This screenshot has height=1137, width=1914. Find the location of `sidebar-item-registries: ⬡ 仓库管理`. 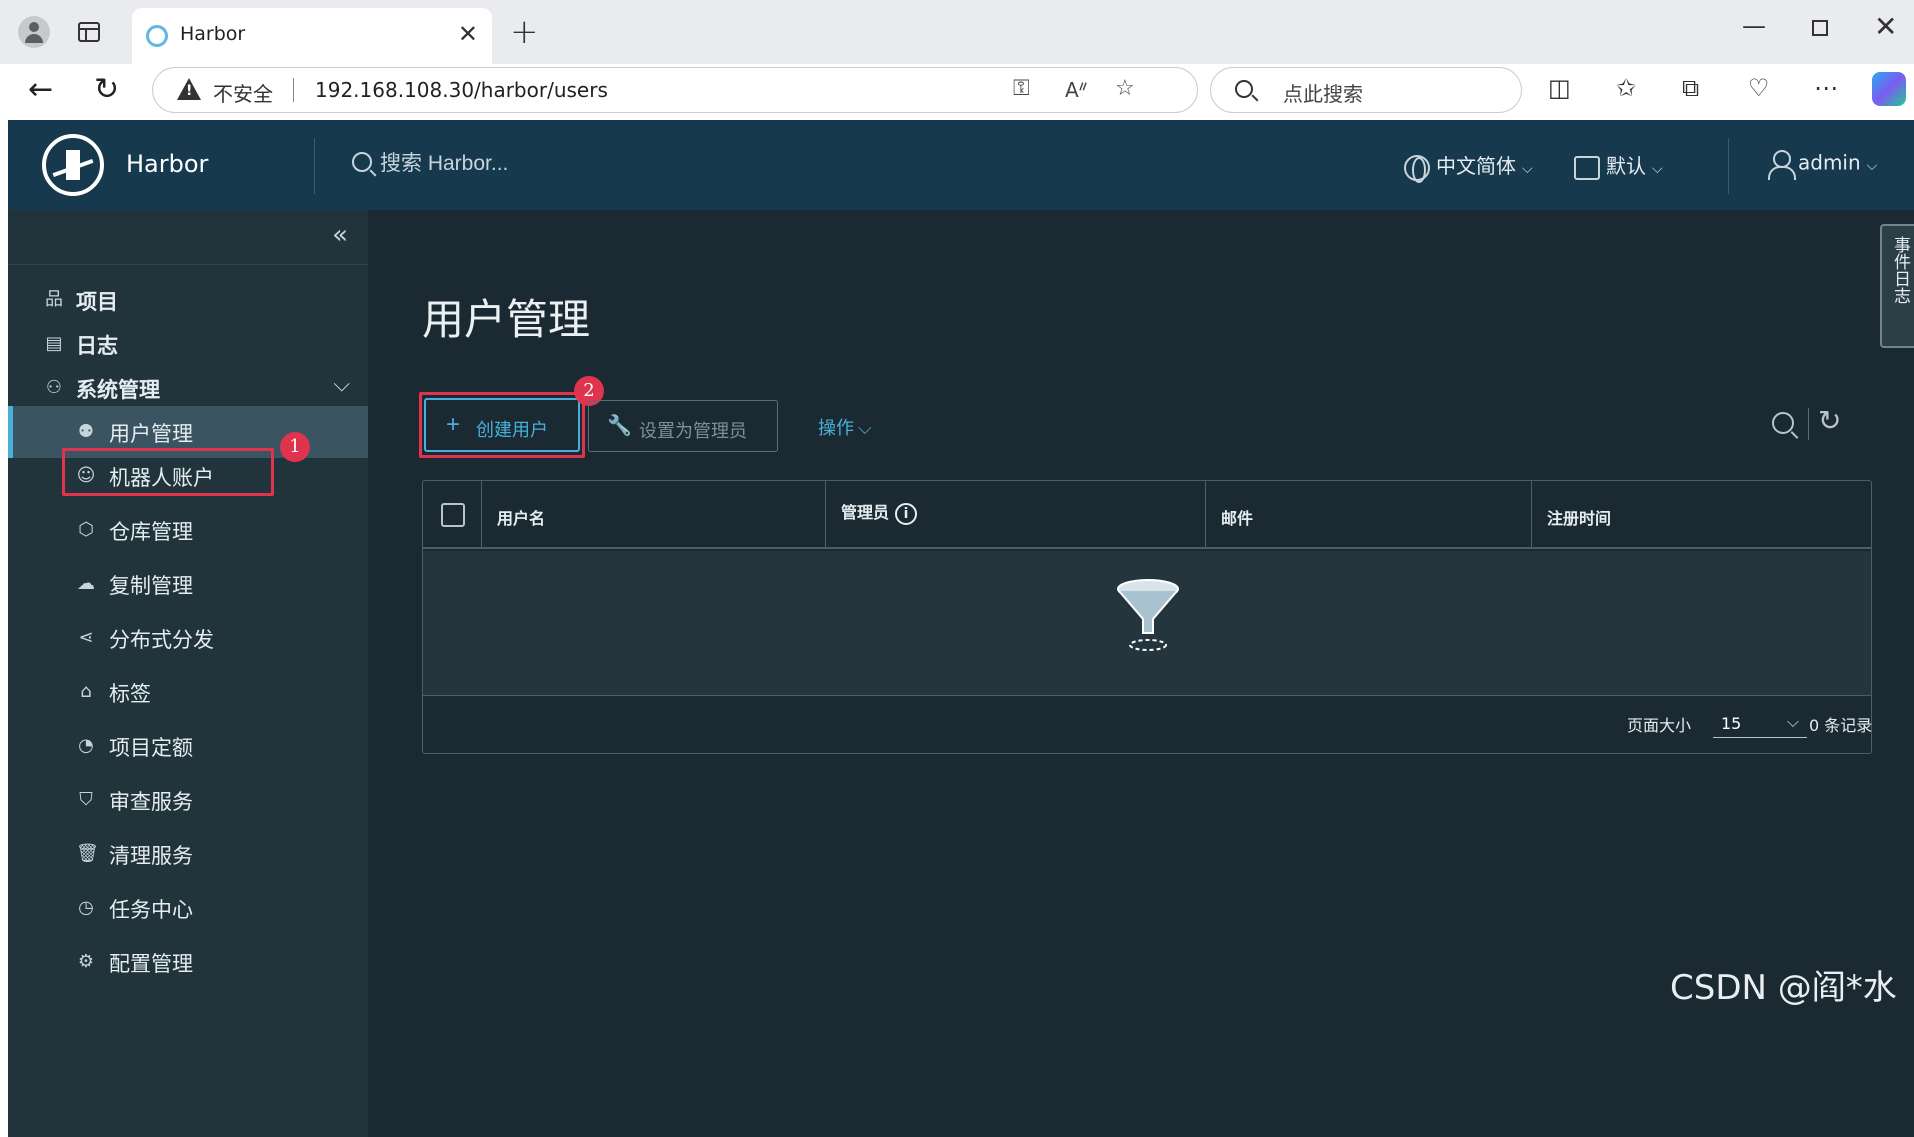

sidebar-item-registries: ⬡ 仓库管理 is located at coordinates (188, 530).